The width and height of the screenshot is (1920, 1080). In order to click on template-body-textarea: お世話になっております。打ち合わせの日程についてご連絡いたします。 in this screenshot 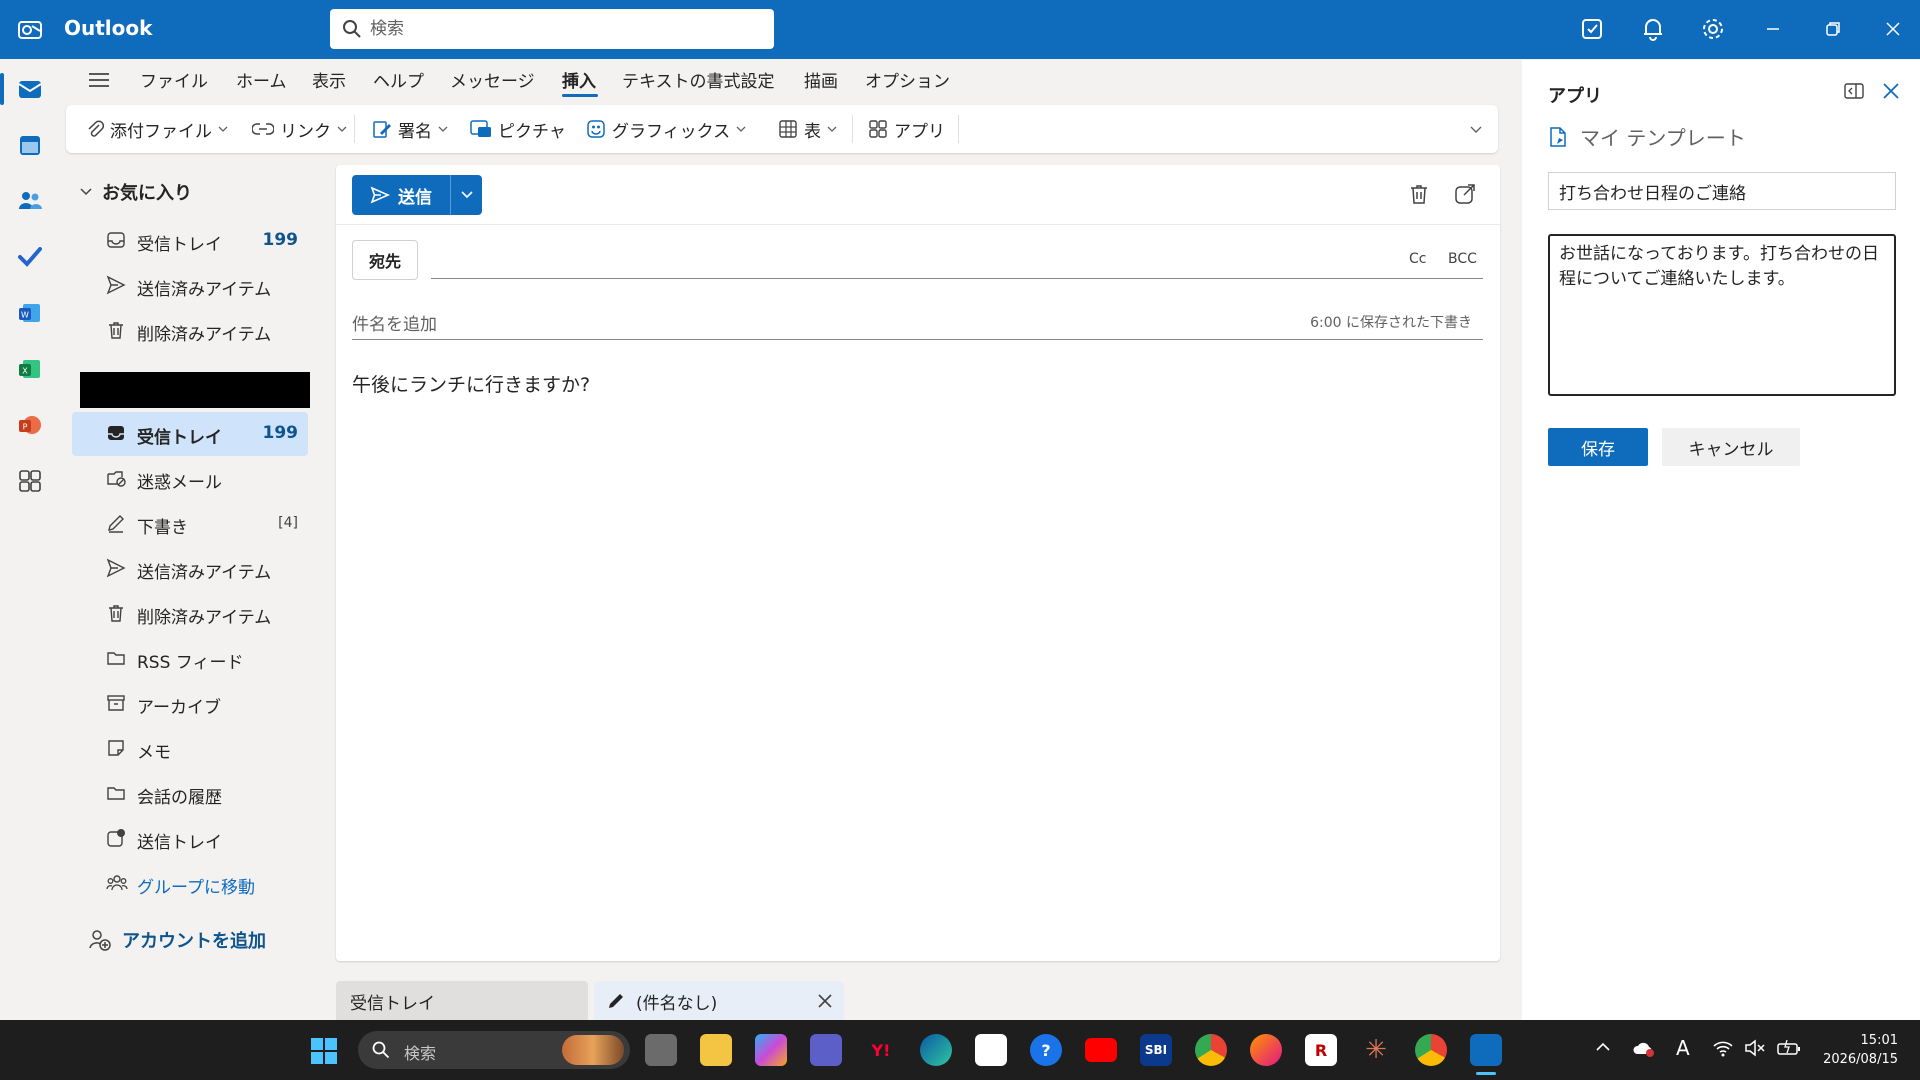, I will do `click(1722, 315)`.